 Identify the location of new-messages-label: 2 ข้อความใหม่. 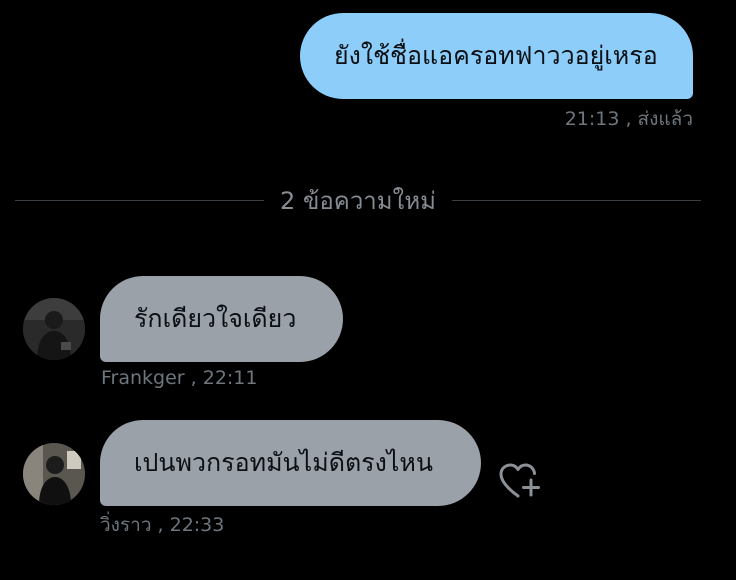
(358, 200).